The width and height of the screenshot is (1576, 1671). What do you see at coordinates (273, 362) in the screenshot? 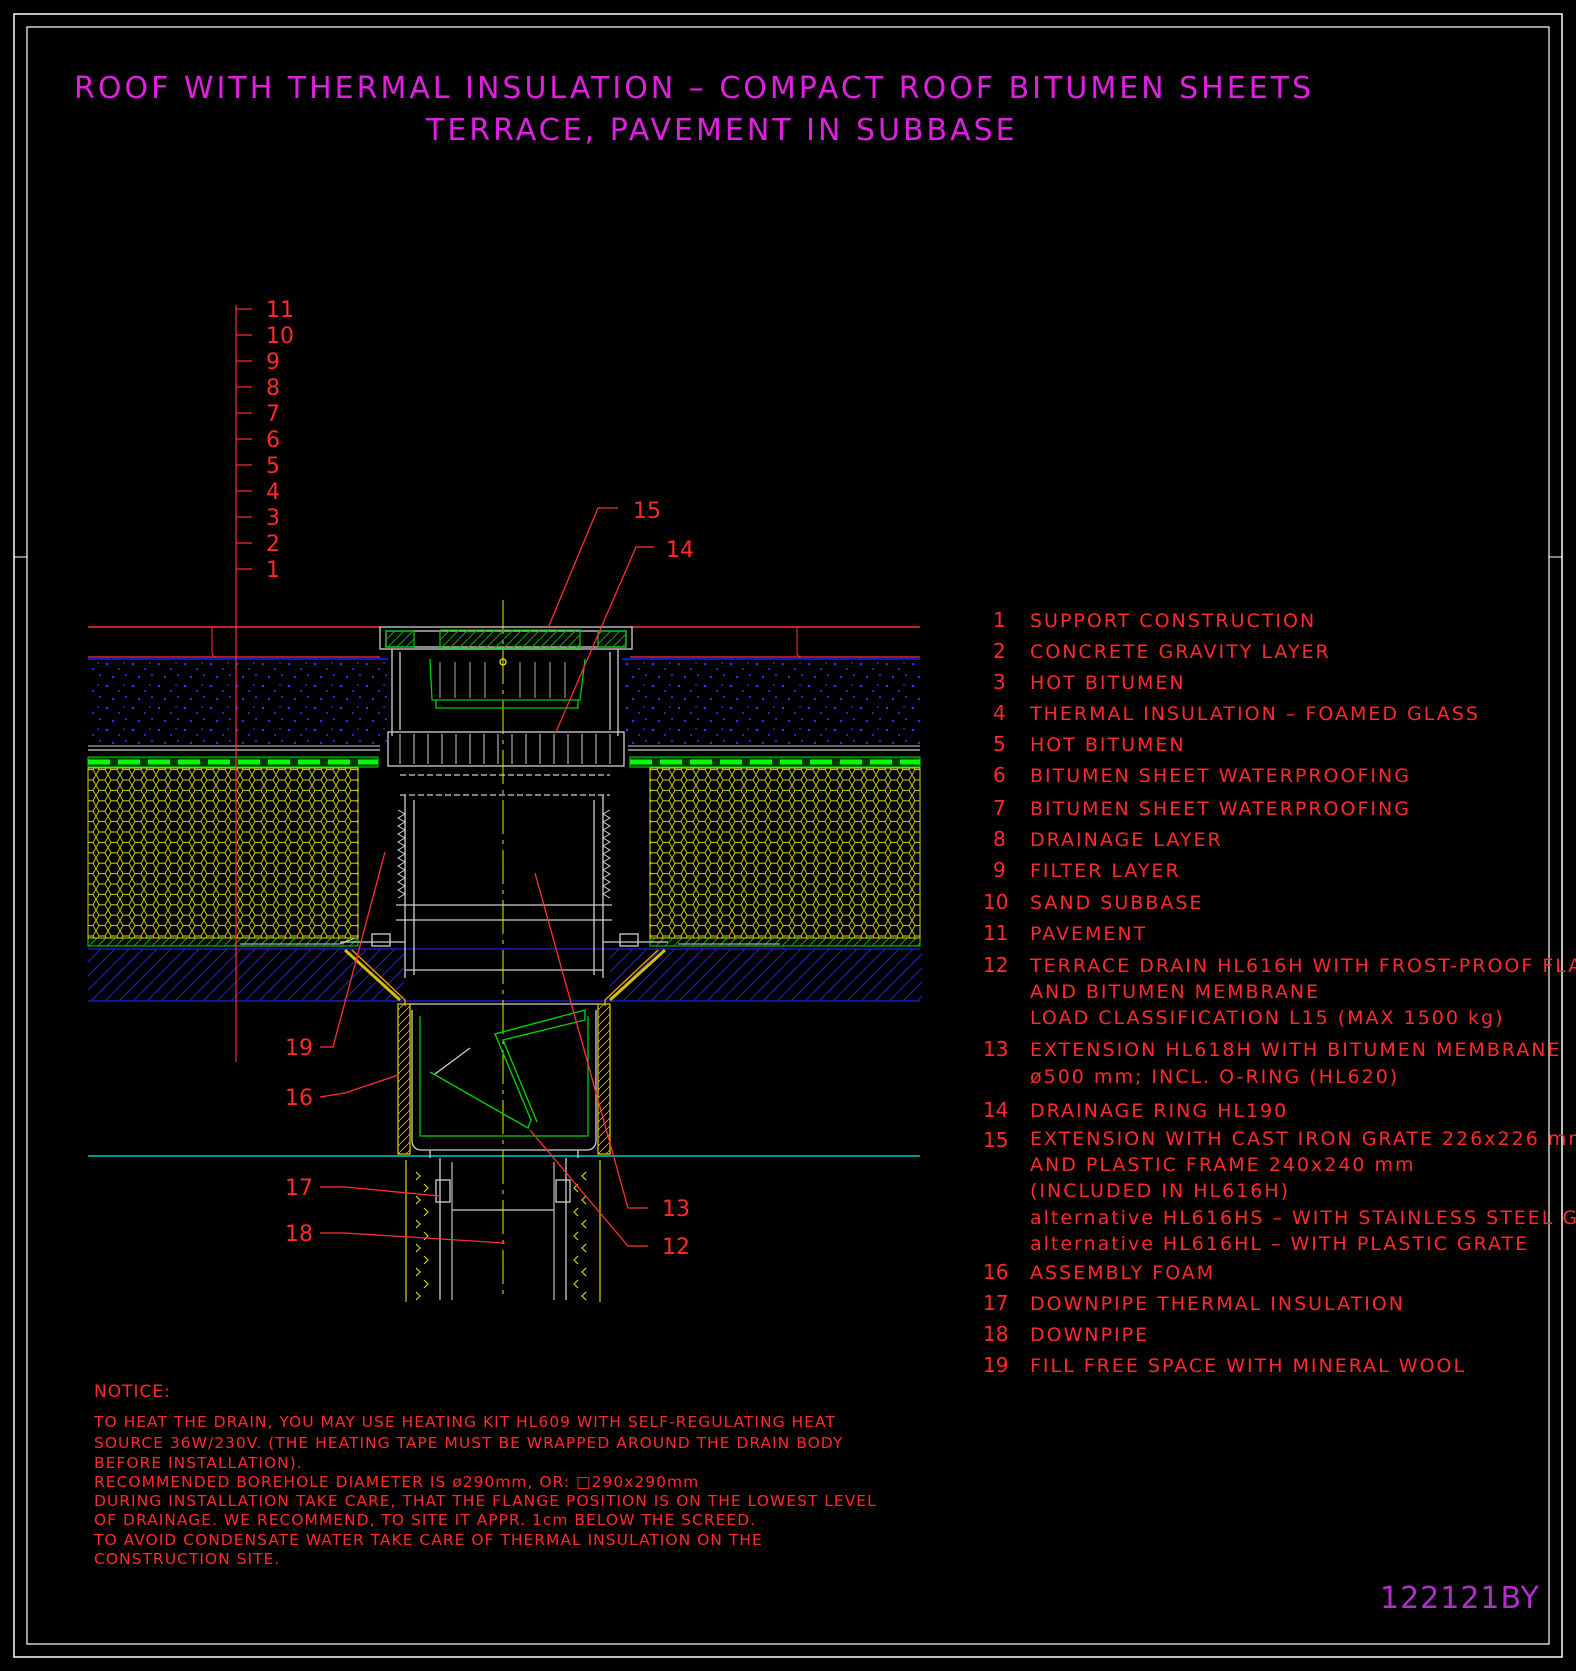
I see `ruler-label: 9` at bounding box center [273, 362].